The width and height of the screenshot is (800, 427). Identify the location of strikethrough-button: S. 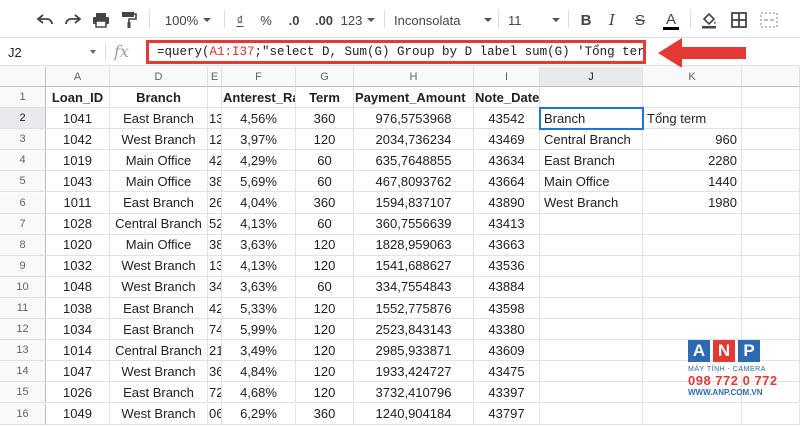
(640, 20).